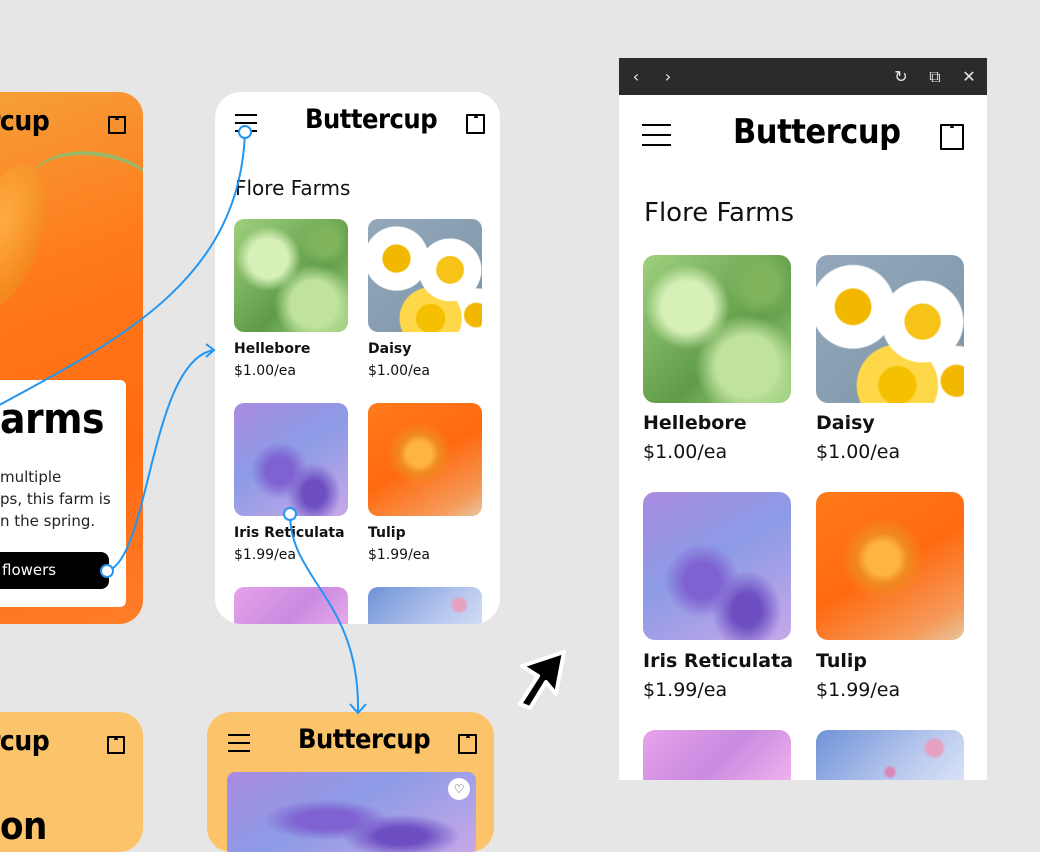 The width and height of the screenshot is (1040, 852). What do you see at coordinates (636, 77) in the screenshot?
I see `back-icon: ‹` at bounding box center [636, 77].